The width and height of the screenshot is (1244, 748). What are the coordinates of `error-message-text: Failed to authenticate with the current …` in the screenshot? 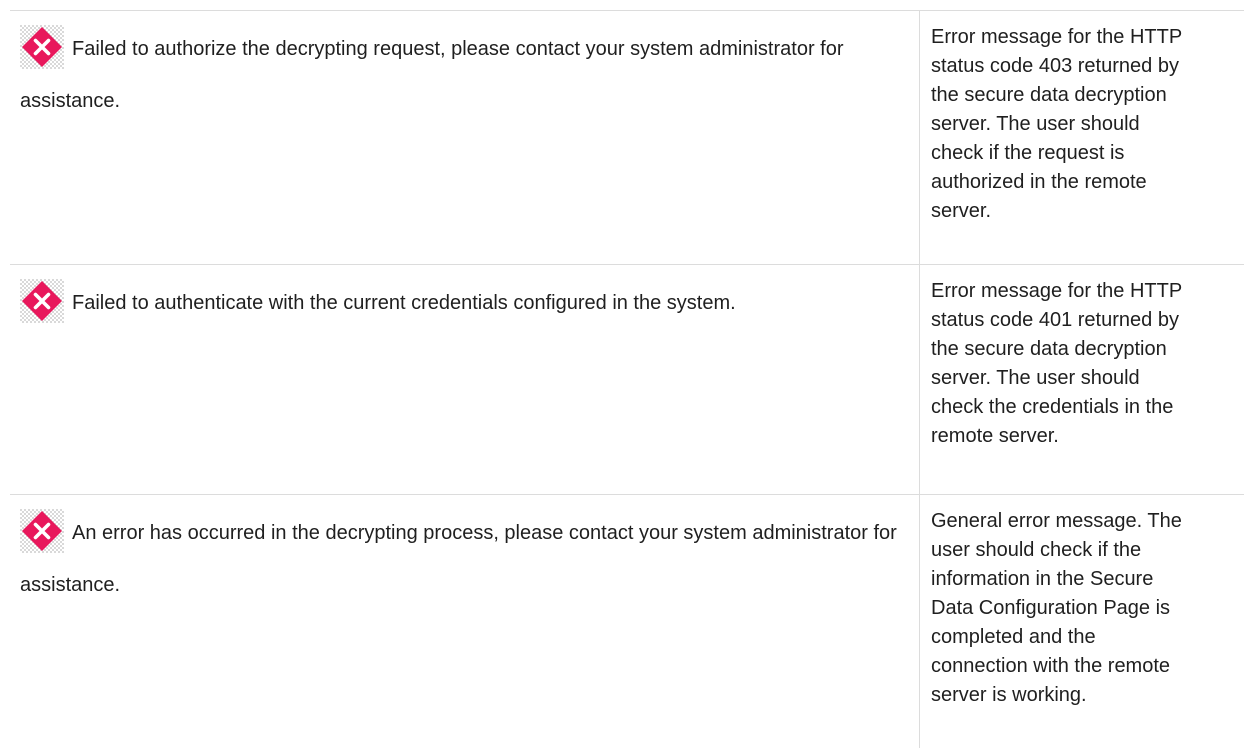 It's located at (404, 303).